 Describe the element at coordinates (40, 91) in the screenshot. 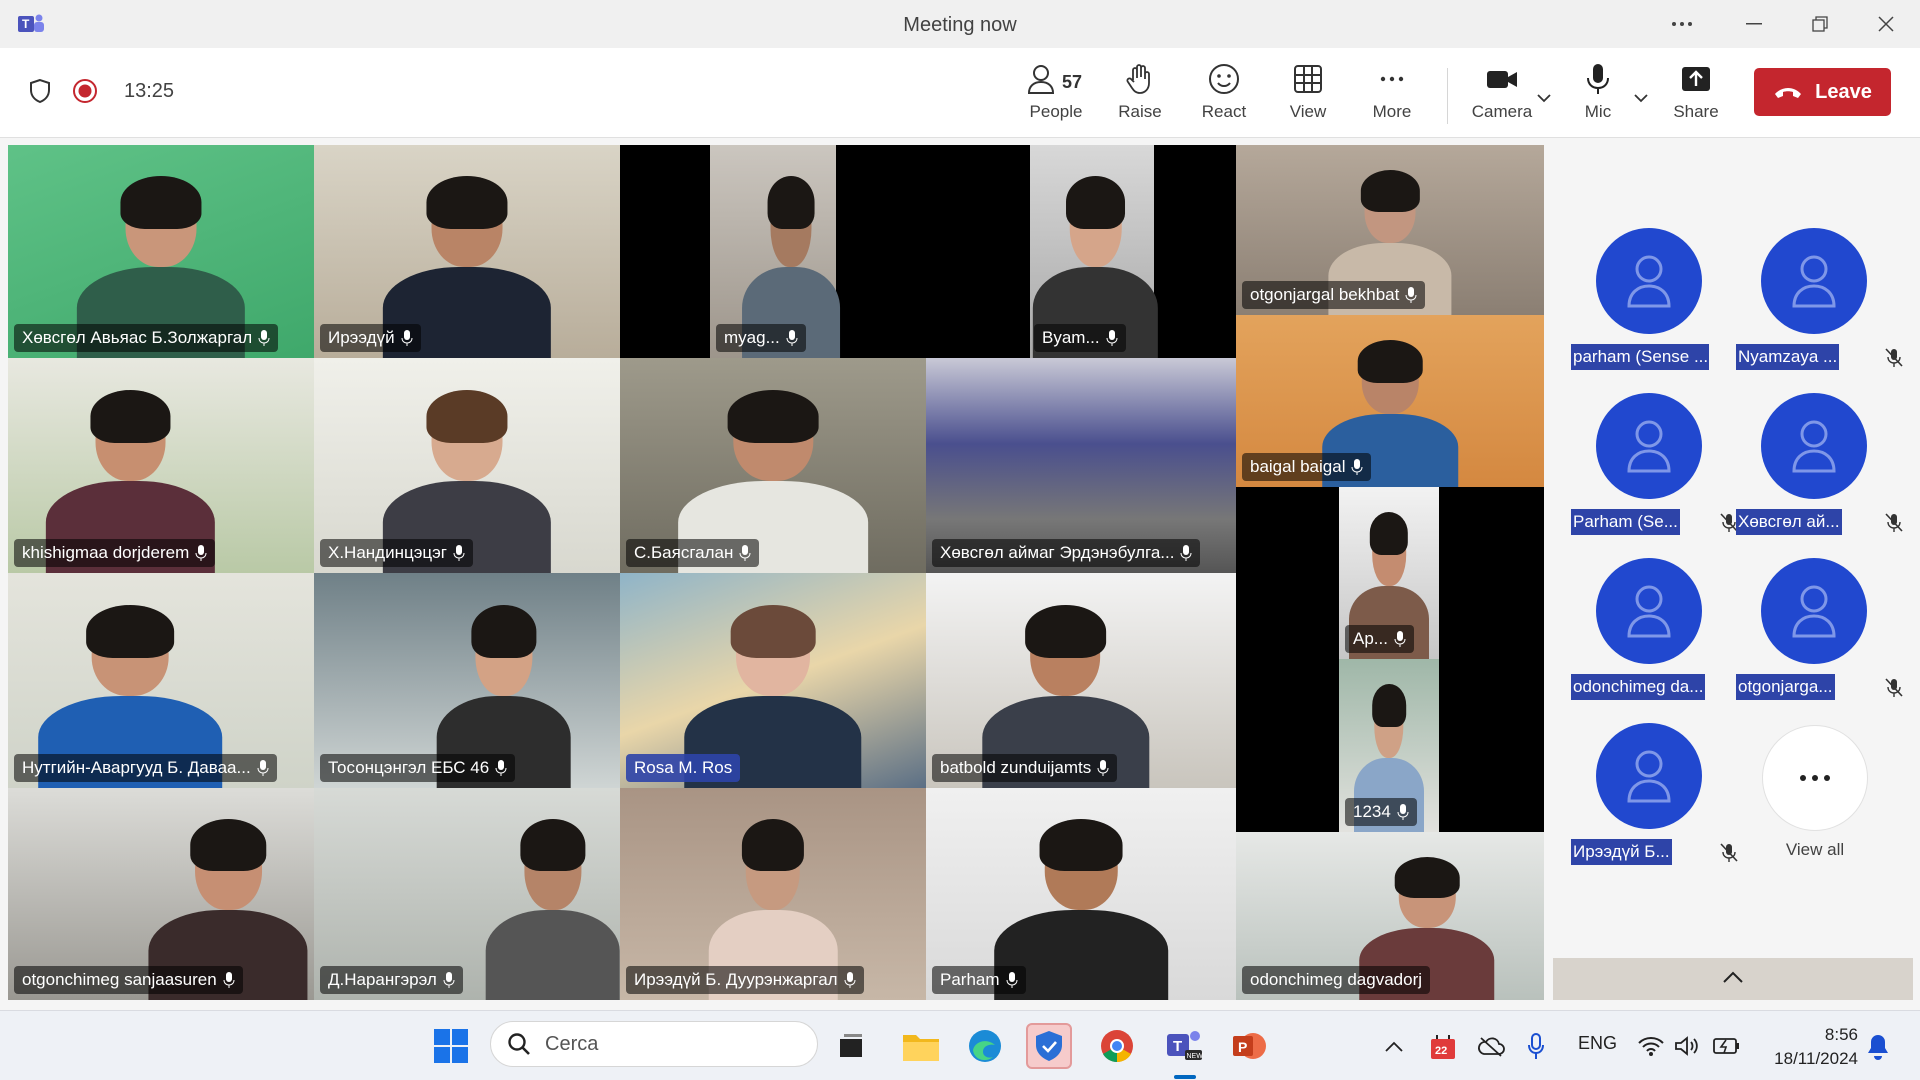

I see `shield-icon` at that location.